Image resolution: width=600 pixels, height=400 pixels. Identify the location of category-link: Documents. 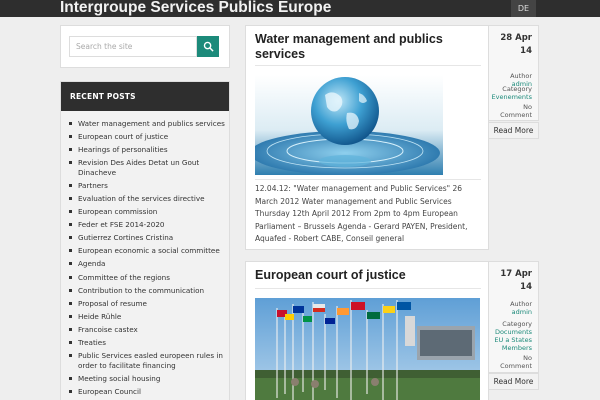
(510, 332).